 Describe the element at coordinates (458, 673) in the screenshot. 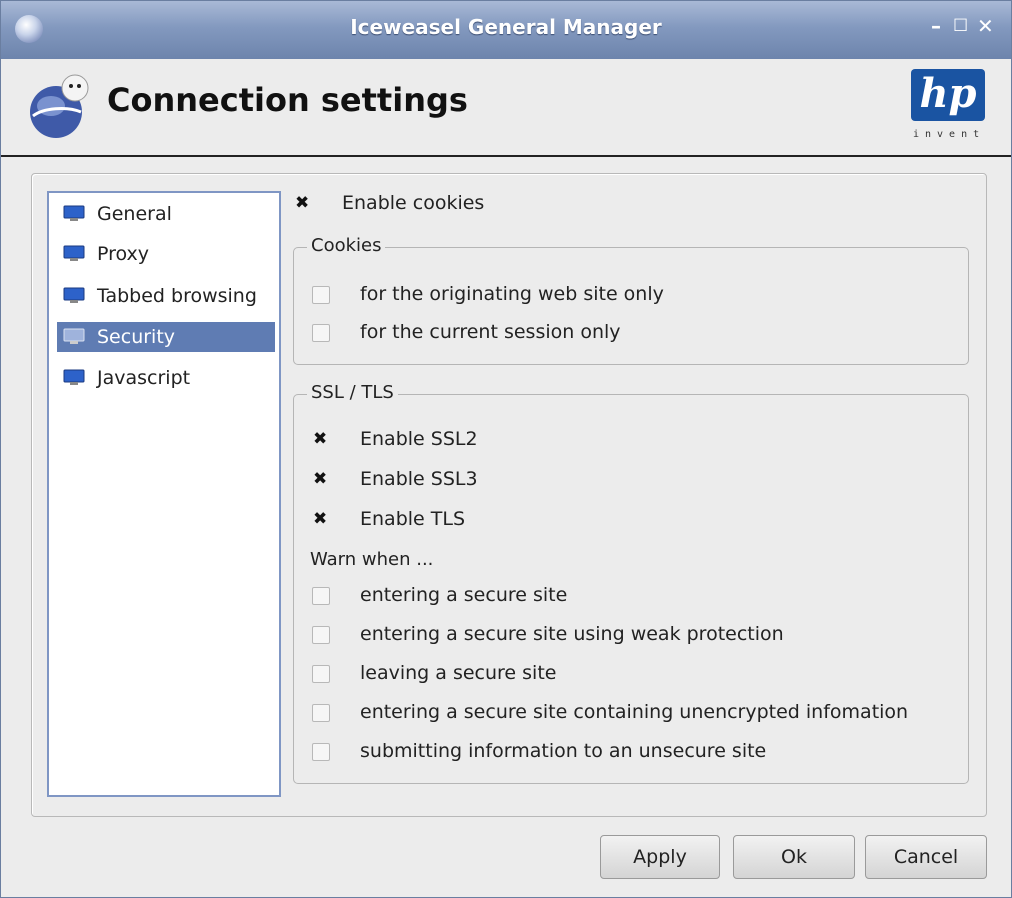

I see `warn-leaving-secure-label: leaving a secure site` at that location.